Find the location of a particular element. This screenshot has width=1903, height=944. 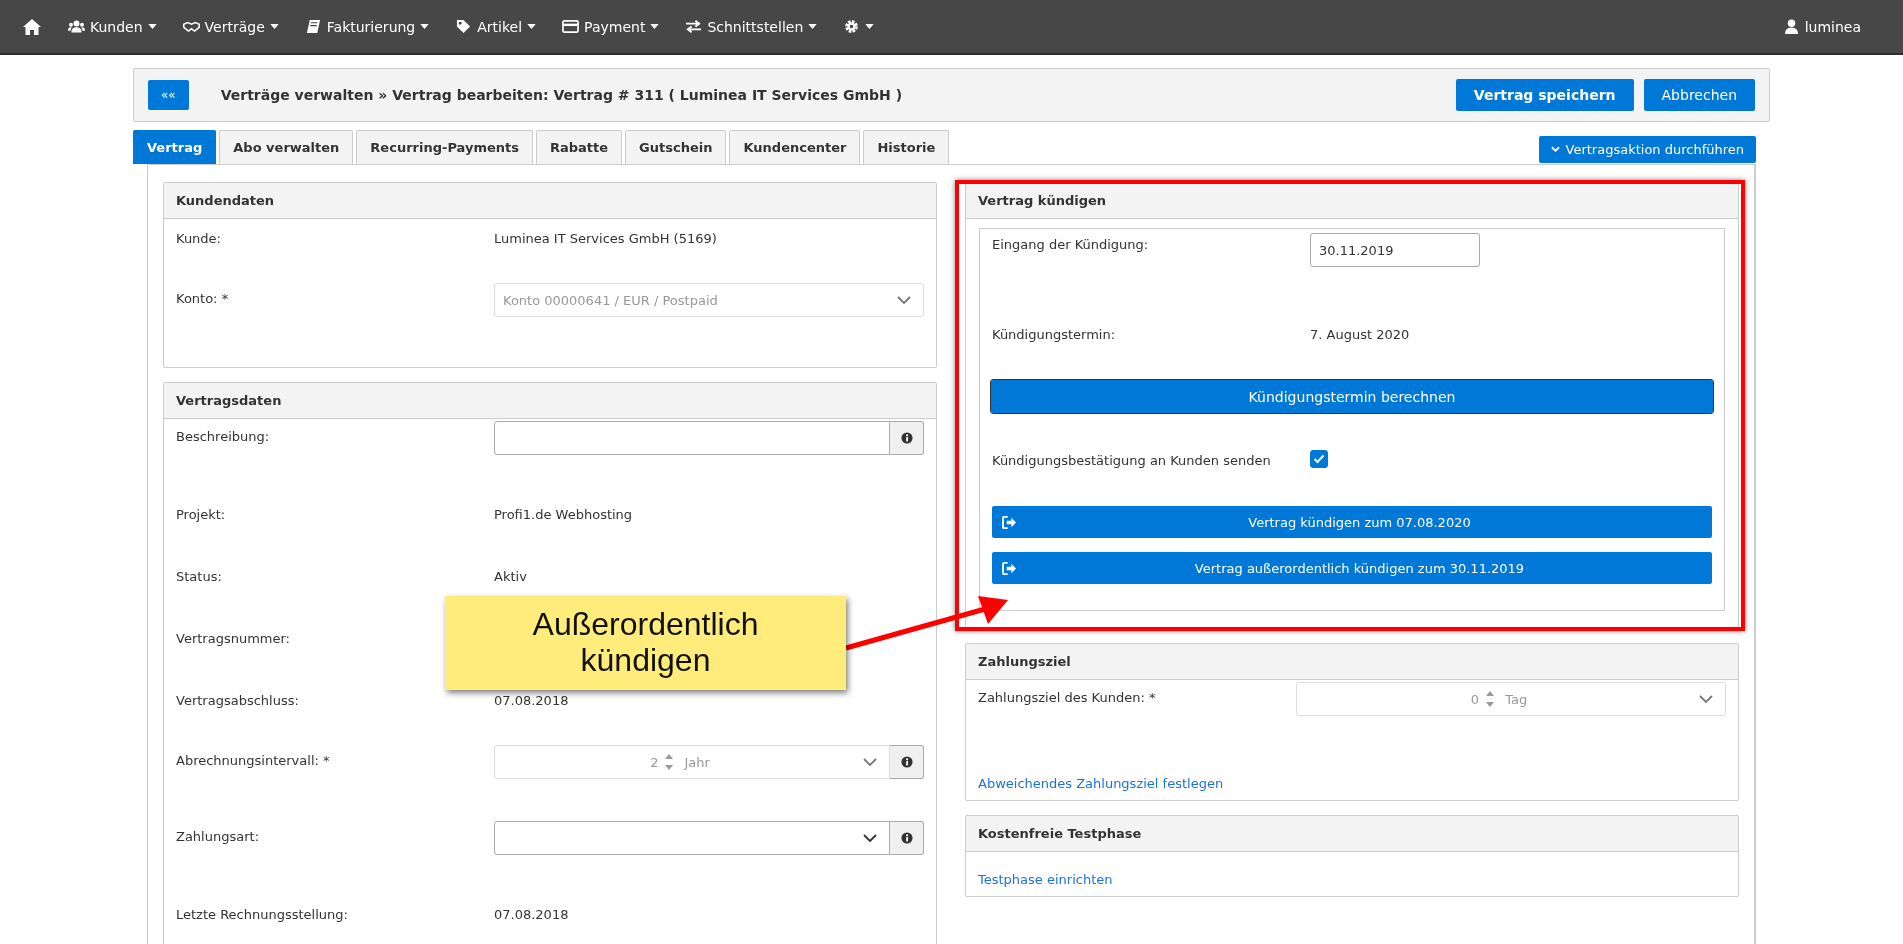

field-label: Kündigungstermin: is located at coordinates (1054, 334).